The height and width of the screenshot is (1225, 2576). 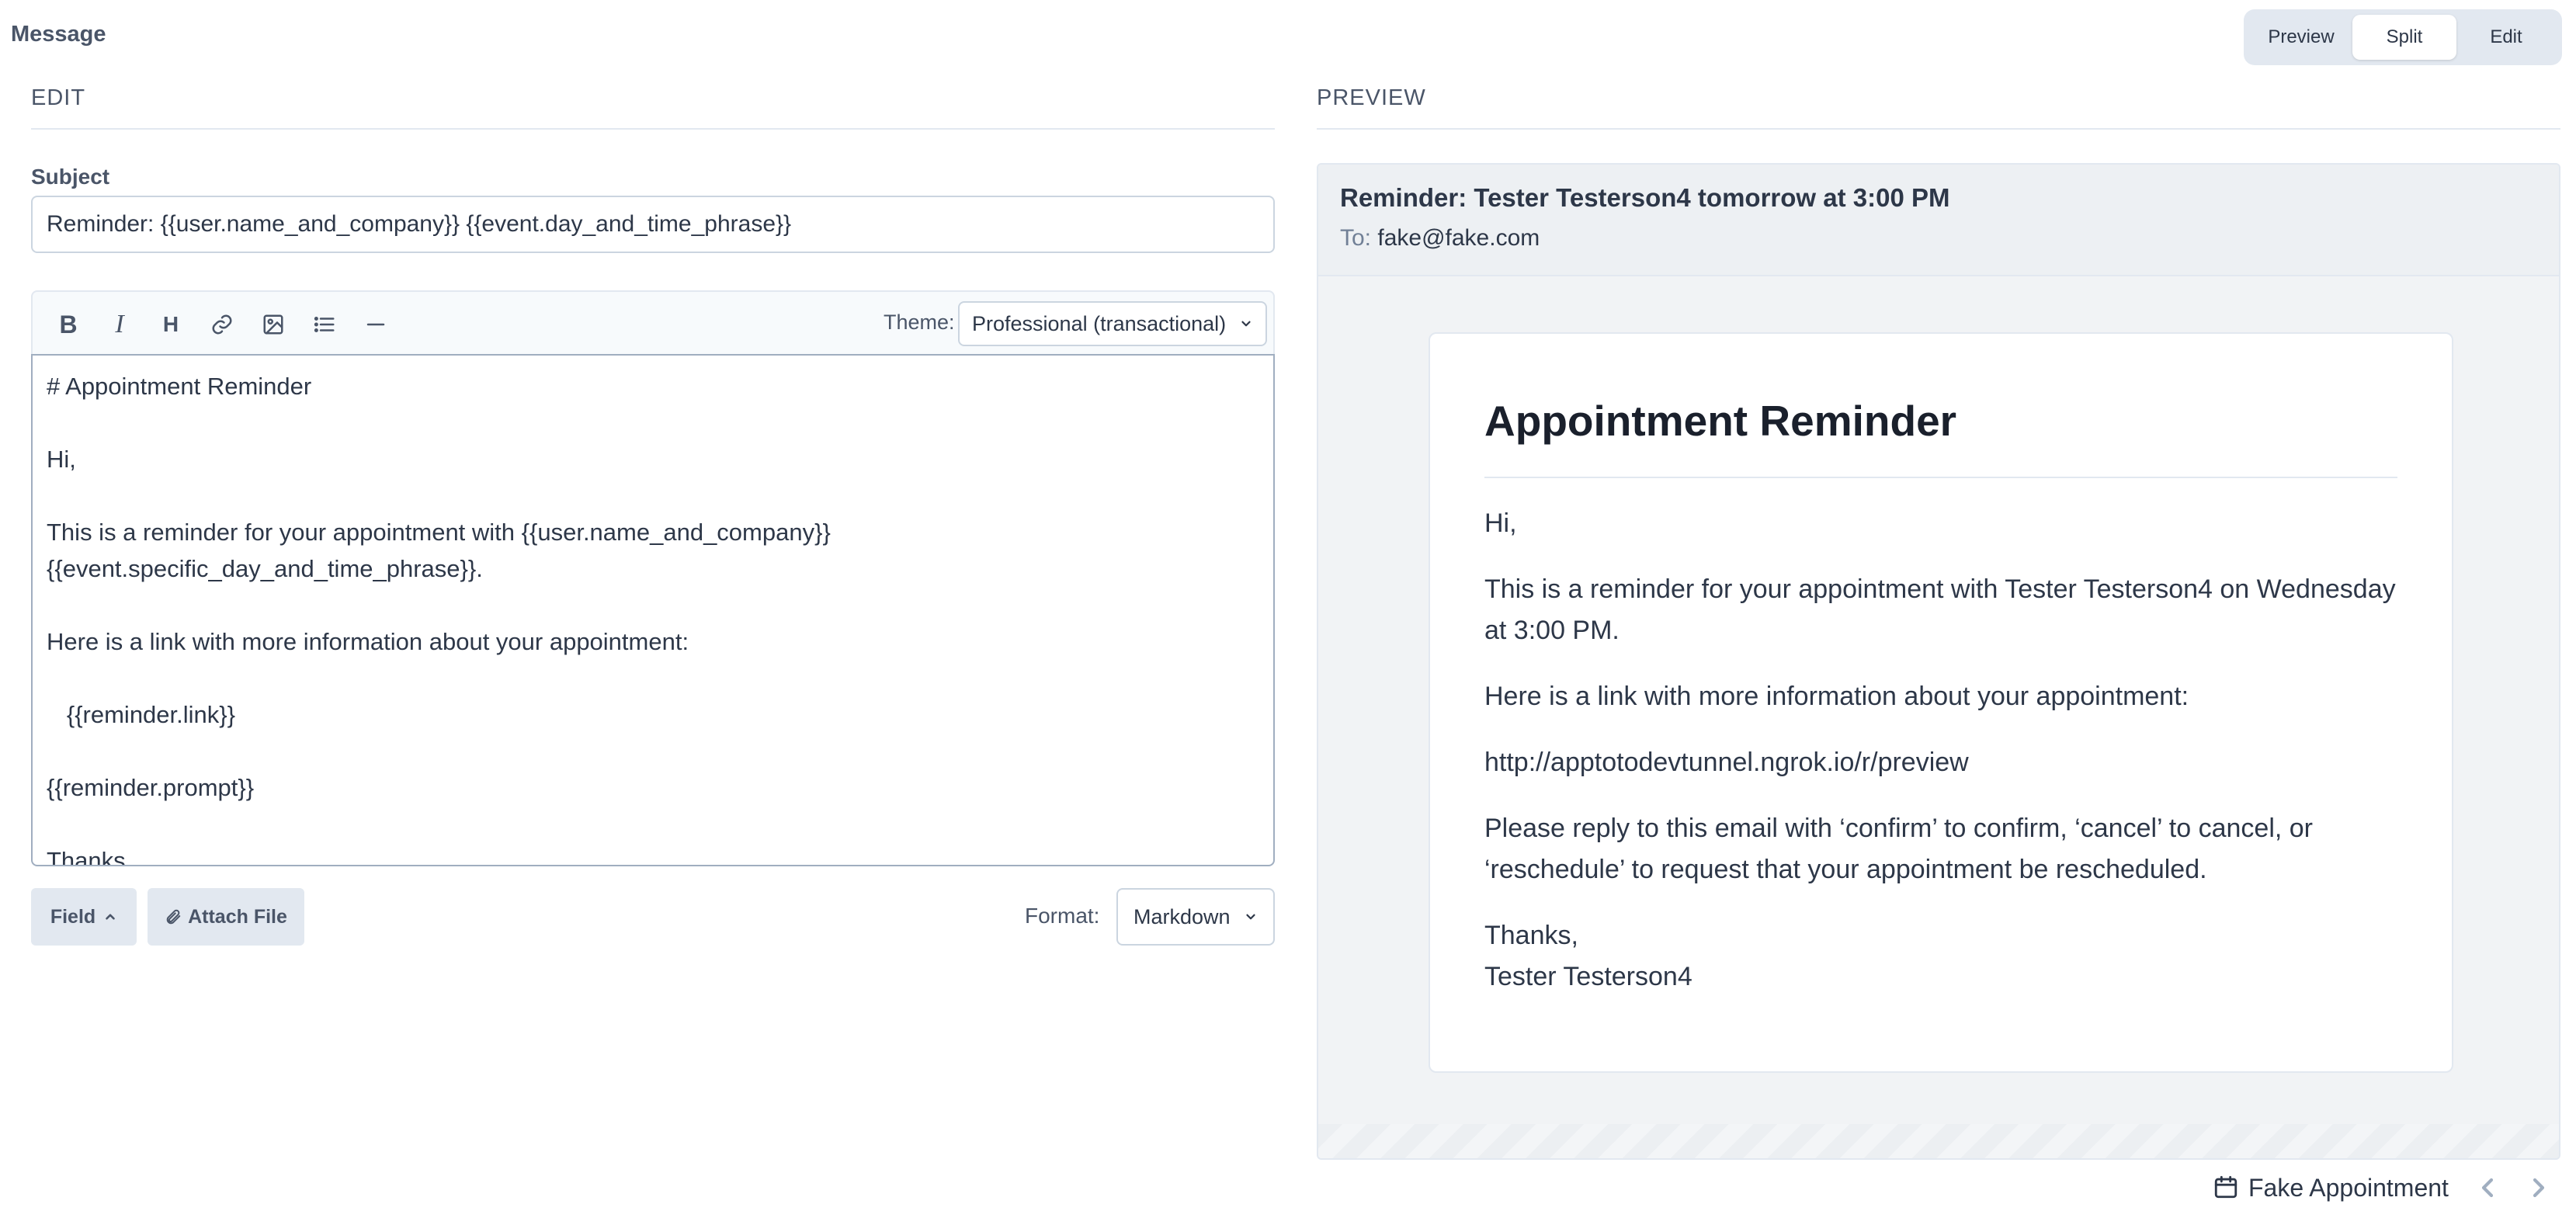 I want to click on italic-icon: I, so click(x=119, y=324).